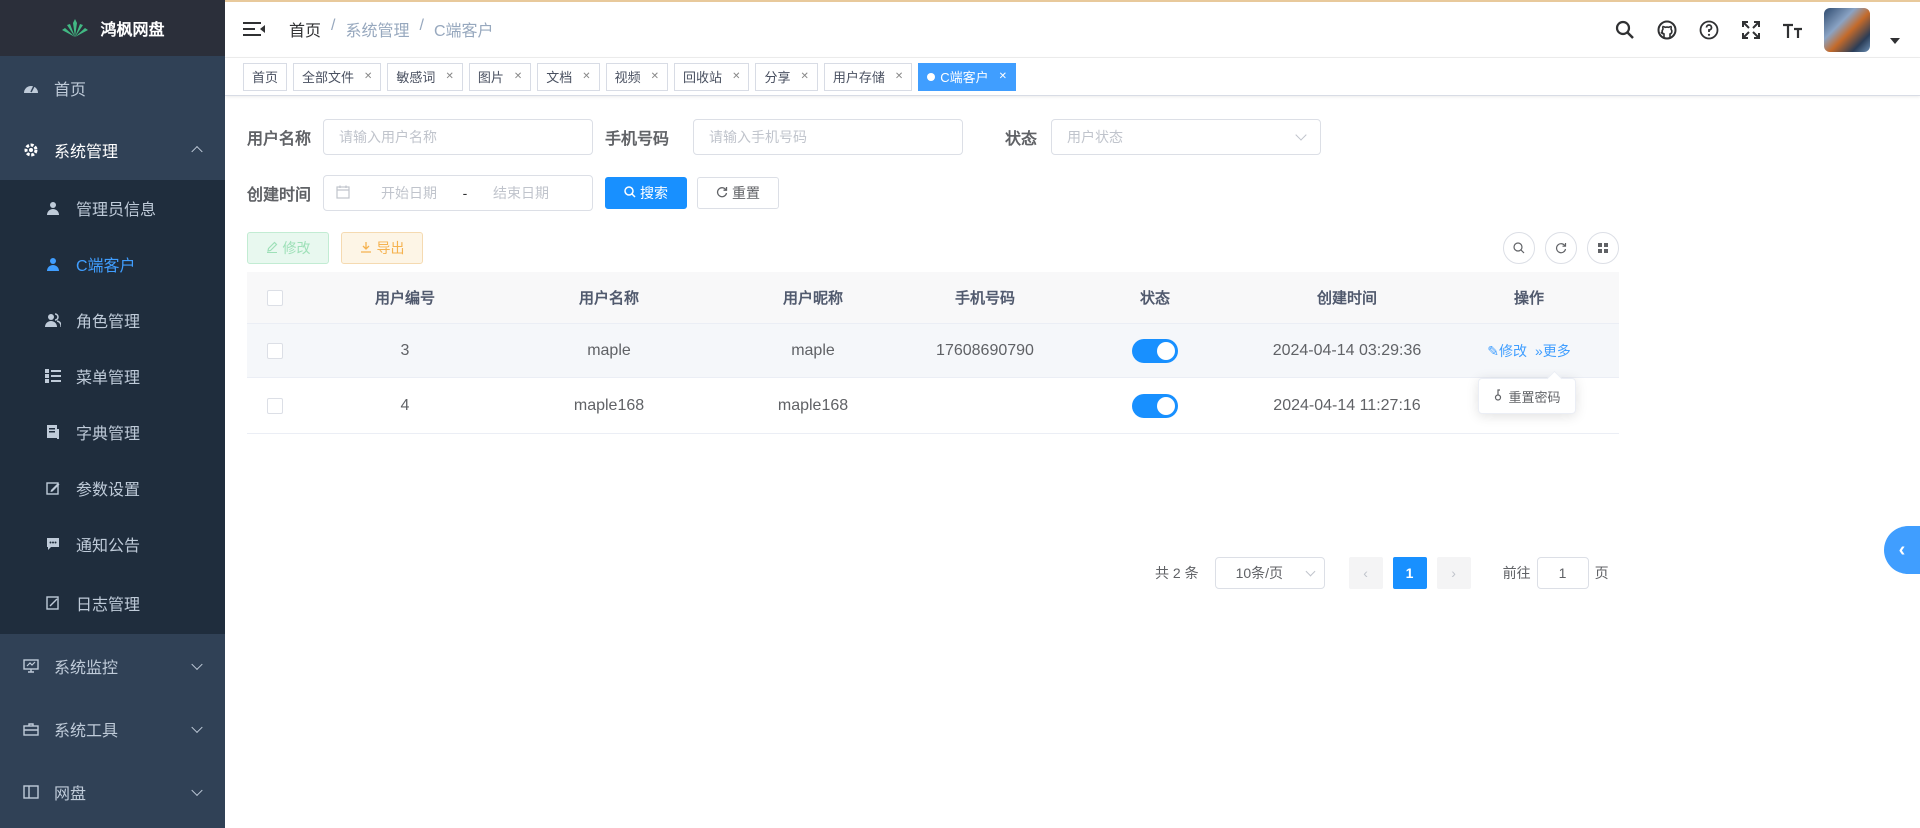  What do you see at coordinates (828, 137) in the screenshot?
I see `phone-input: 请输入手机号码` at bounding box center [828, 137].